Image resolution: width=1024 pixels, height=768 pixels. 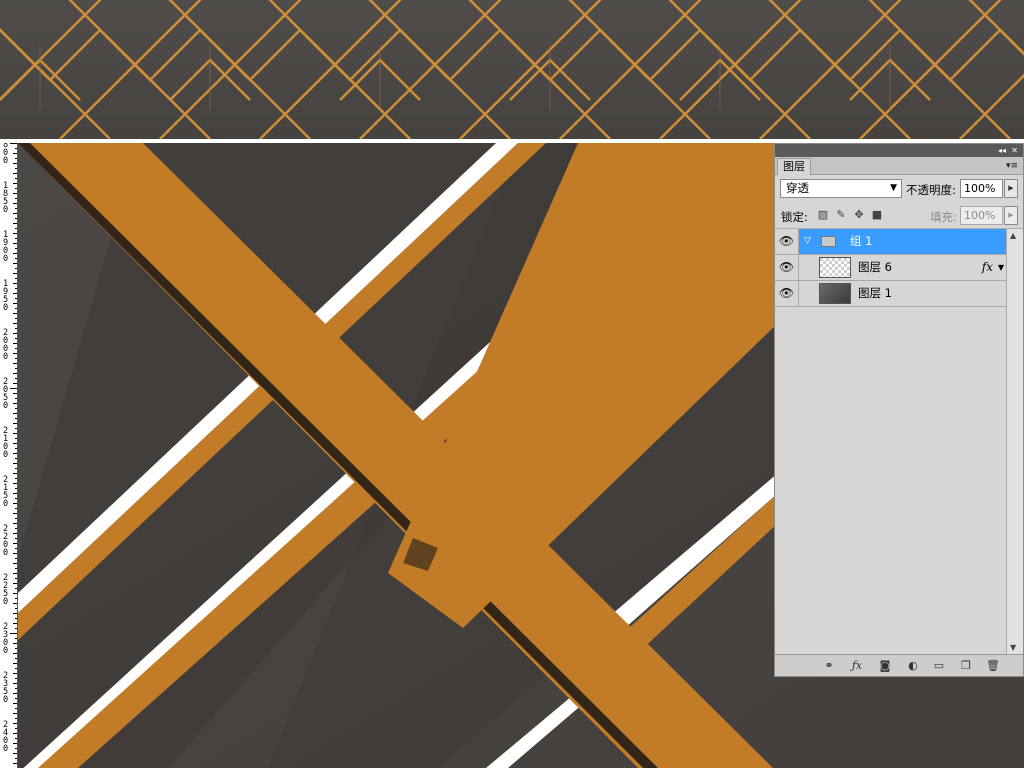 I want to click on ruler-label: 1950, so click(x=5, y=296).